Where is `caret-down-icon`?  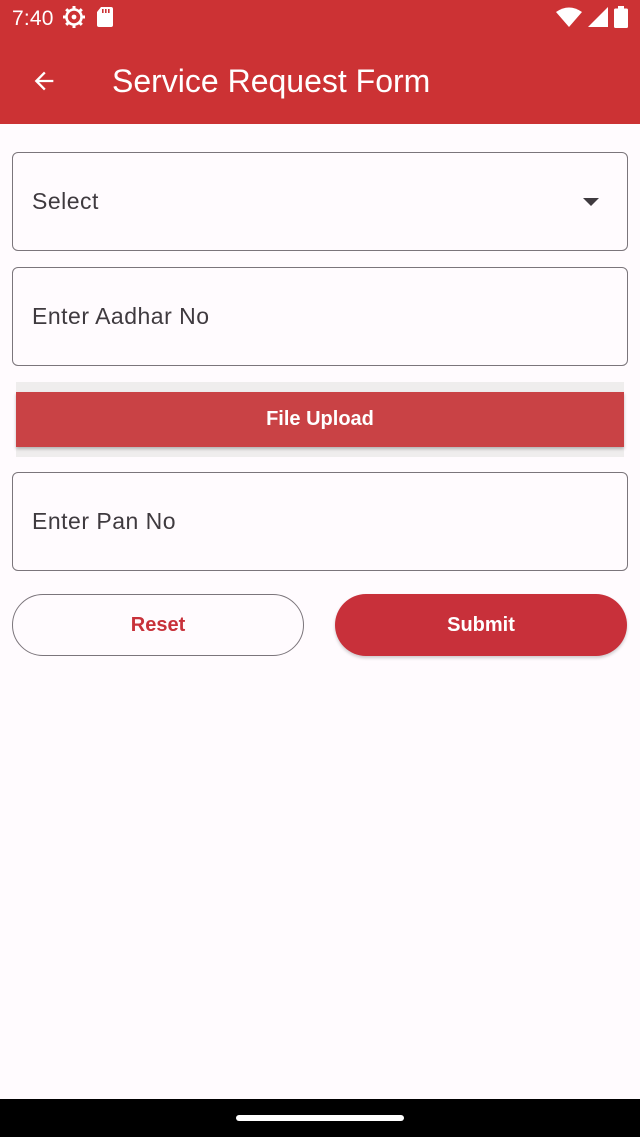
caret-down-icon is located at coordinates (591, 201).